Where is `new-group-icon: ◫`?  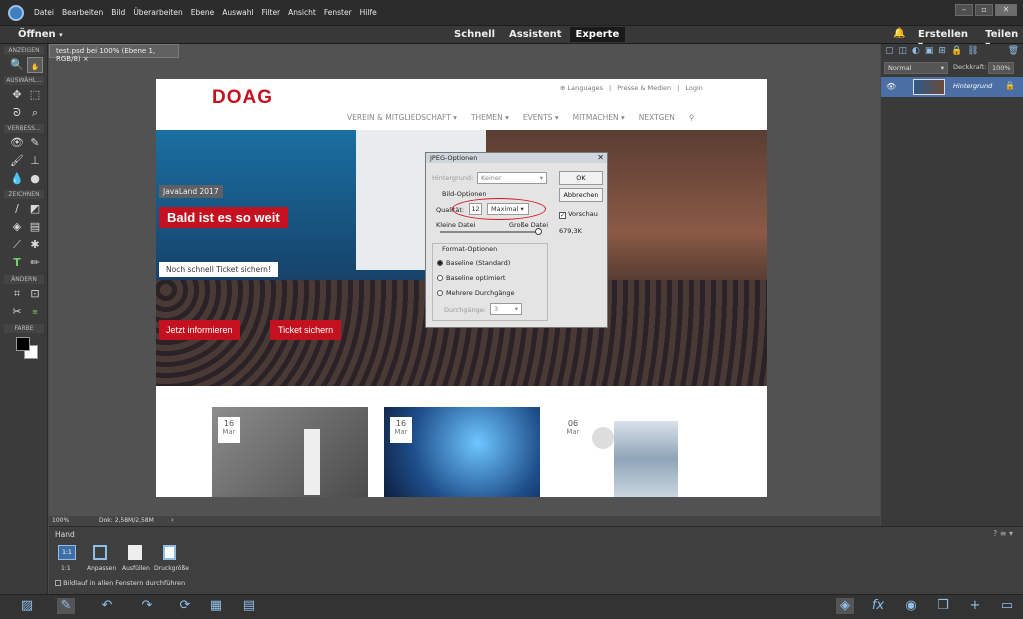
new-group-icon: ◫ is located at coordinates (903, 51).